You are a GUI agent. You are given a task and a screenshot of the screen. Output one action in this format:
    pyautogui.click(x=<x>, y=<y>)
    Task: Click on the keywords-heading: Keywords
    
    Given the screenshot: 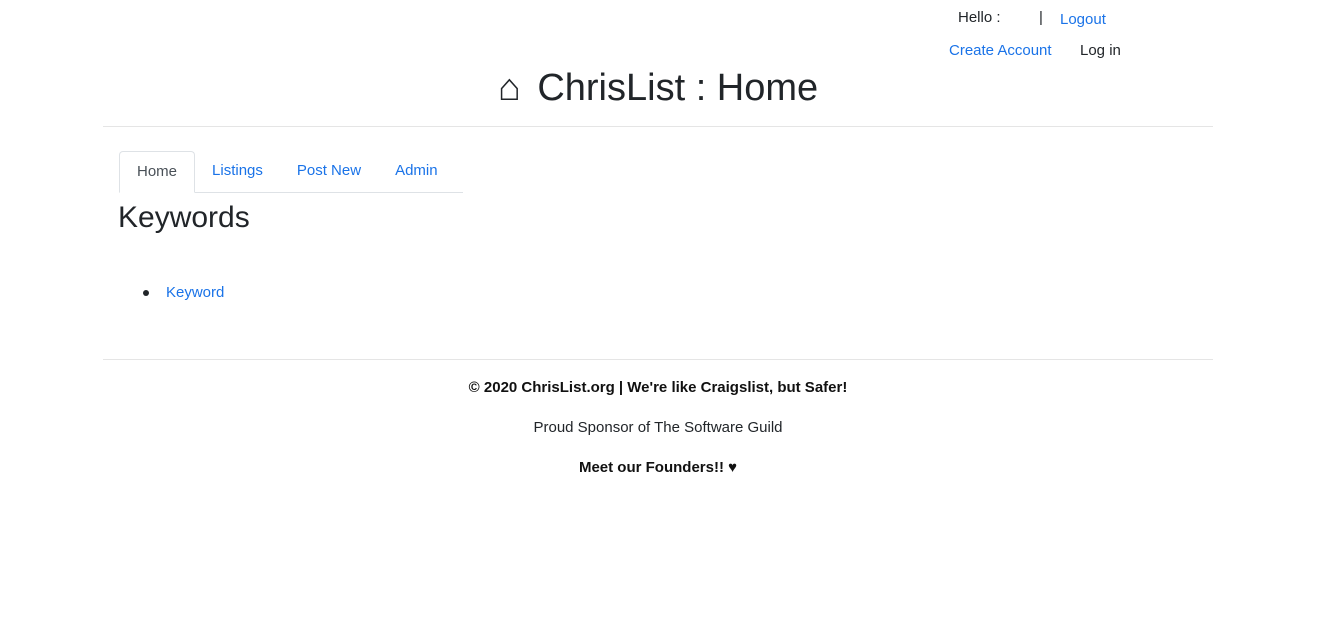 What is the action you would take?
    pyautogui.click(x=184, y=217)
    